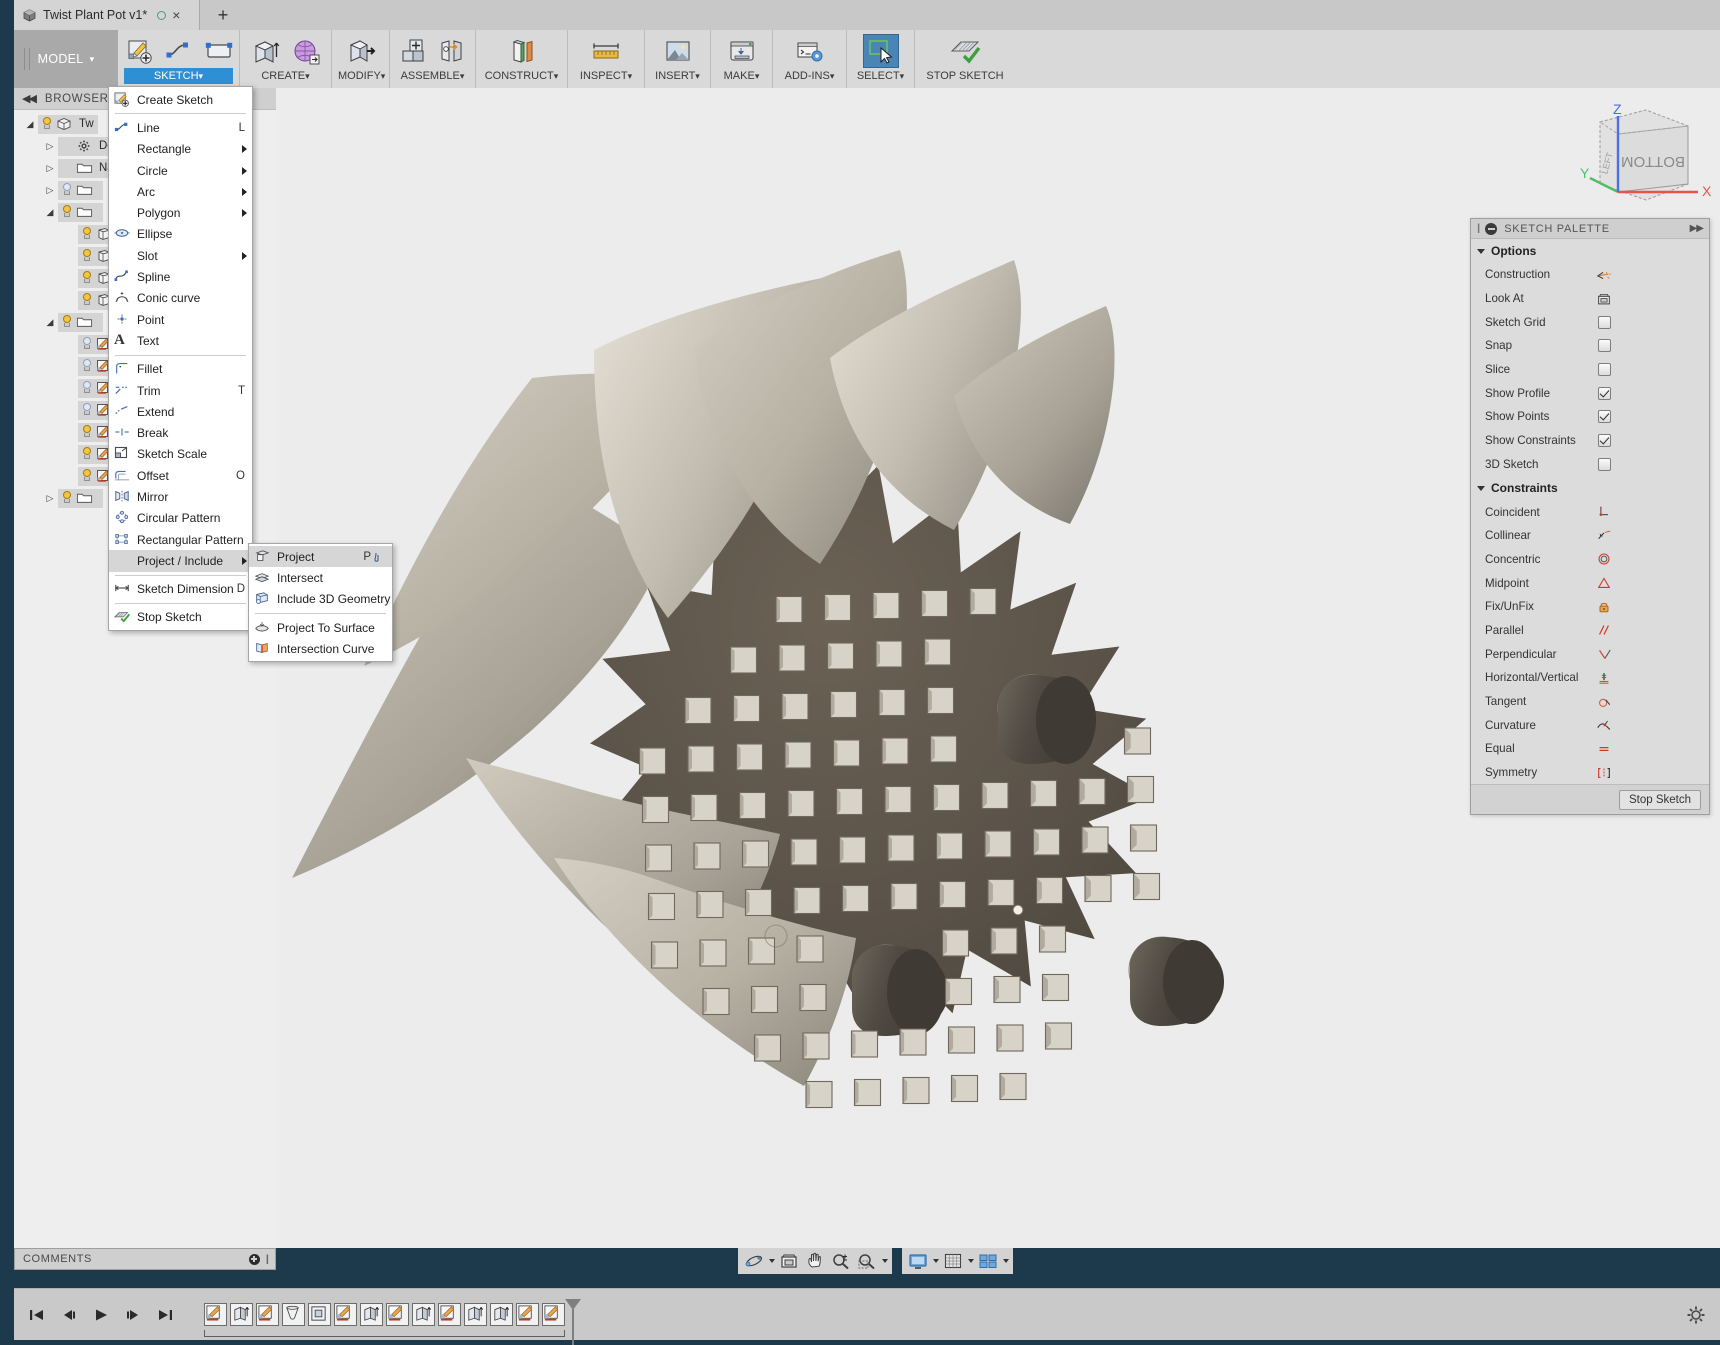 The height and width of the screenshot is (1345, 1720). I want to click on look-at-icon, so click(789, 1261).